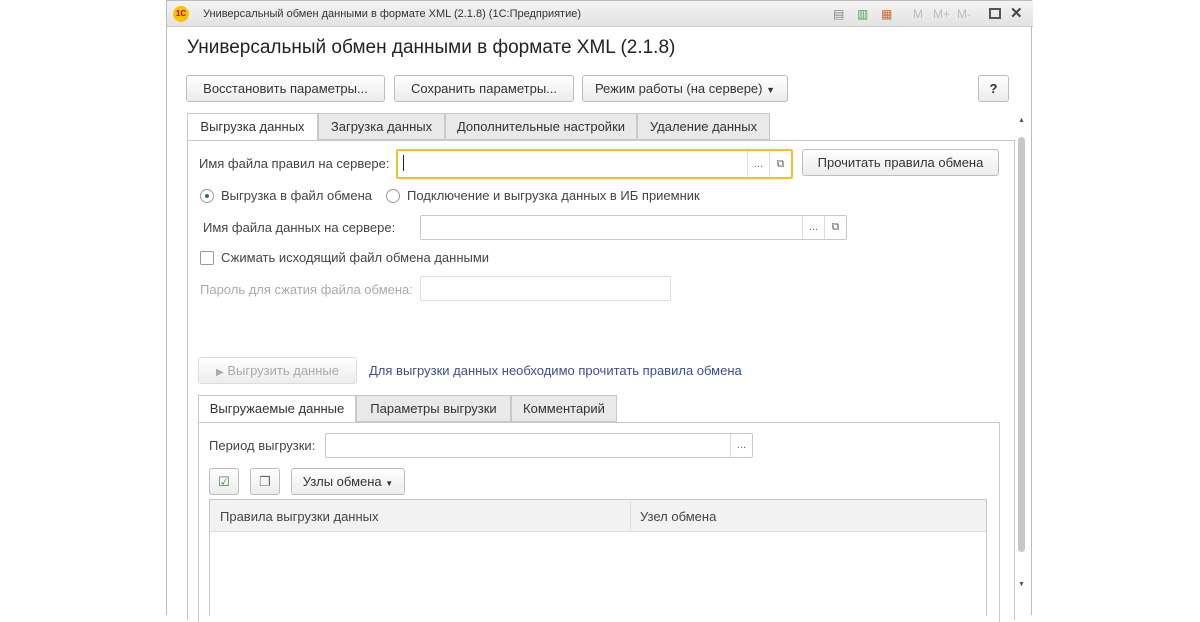 This screenshot has height=622, width=1200. What do you see at coordinates (838, 14) in the screenshot?
I see `print-preview-icon: ▤` at bounding box center [838, 14].